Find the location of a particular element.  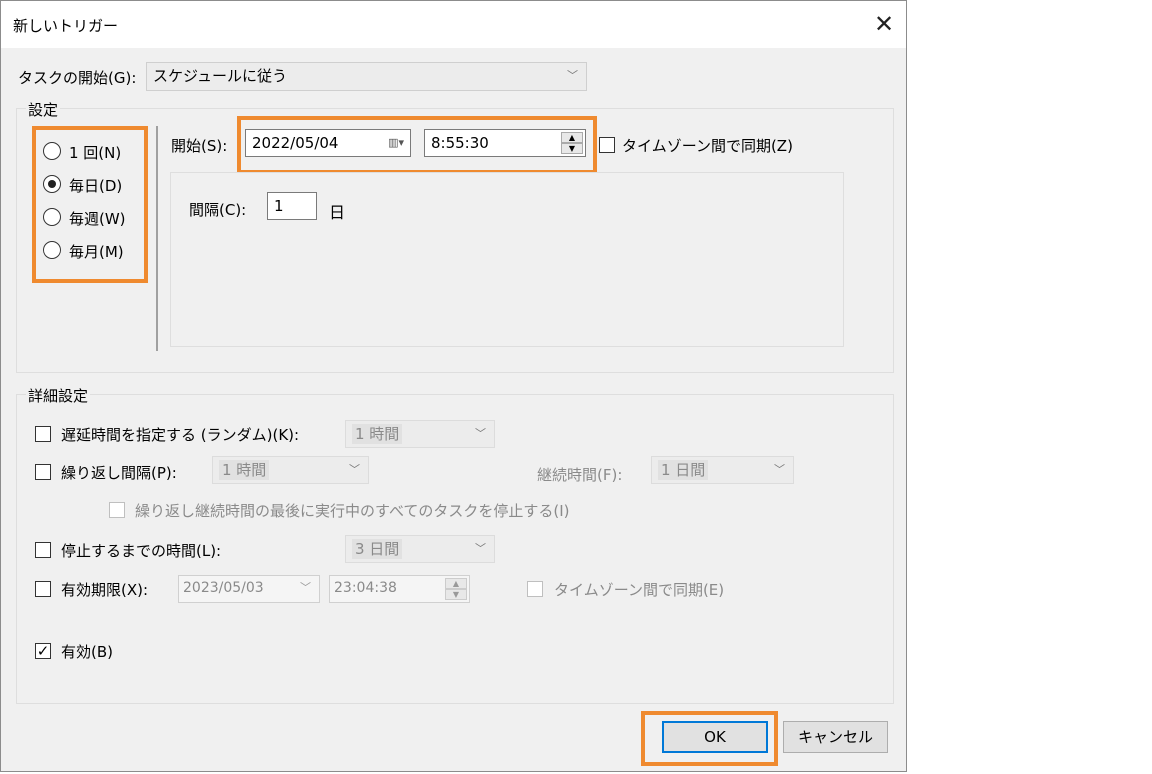

enabled-checkbox: ✓ is located at coordinates (43, 651).